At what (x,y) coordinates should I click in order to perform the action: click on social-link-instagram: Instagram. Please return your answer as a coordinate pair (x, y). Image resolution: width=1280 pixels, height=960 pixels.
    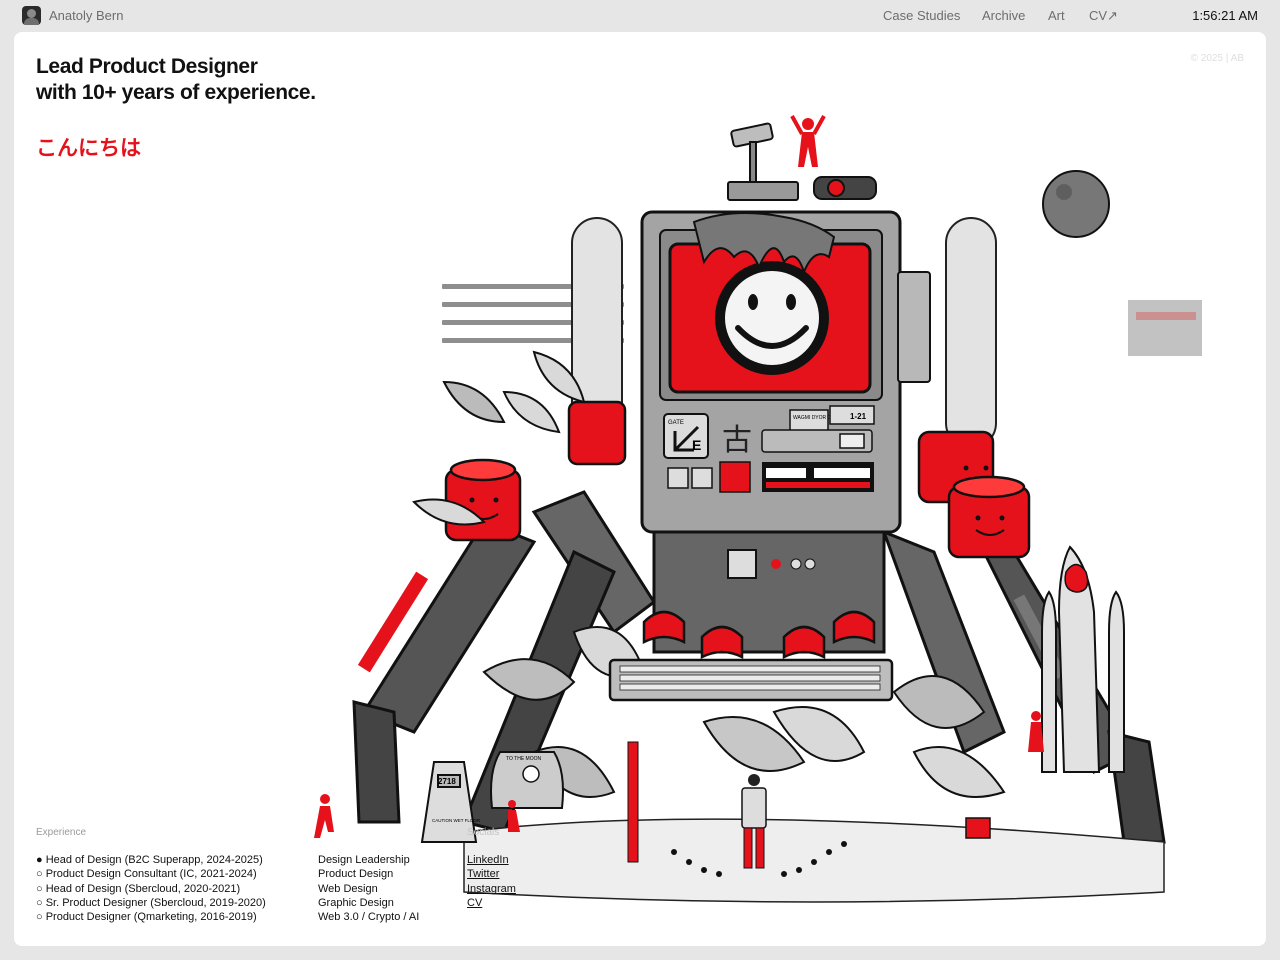
    Looking at the image, I should click on (491, 889).